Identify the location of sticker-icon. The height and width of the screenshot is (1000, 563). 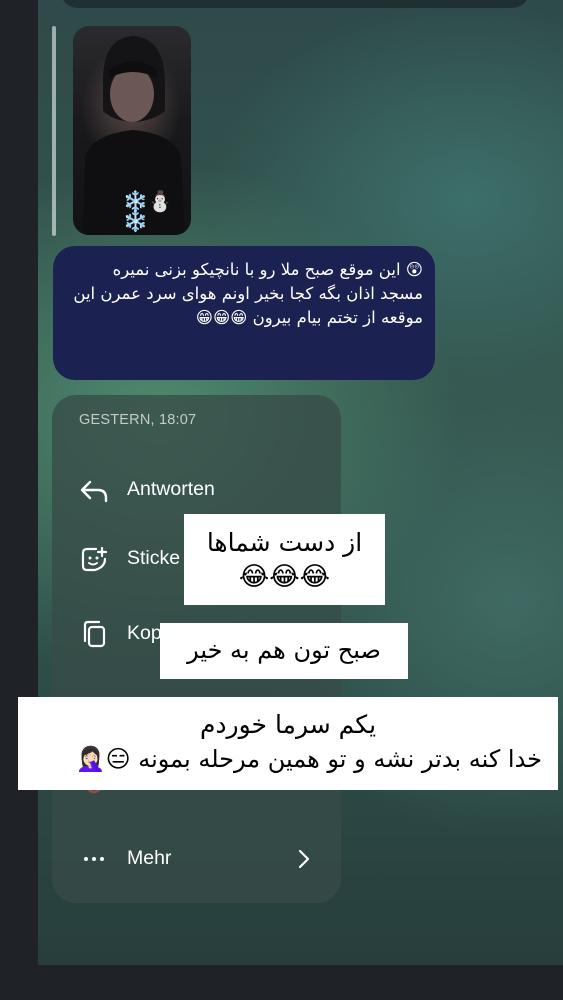
(94, 559).